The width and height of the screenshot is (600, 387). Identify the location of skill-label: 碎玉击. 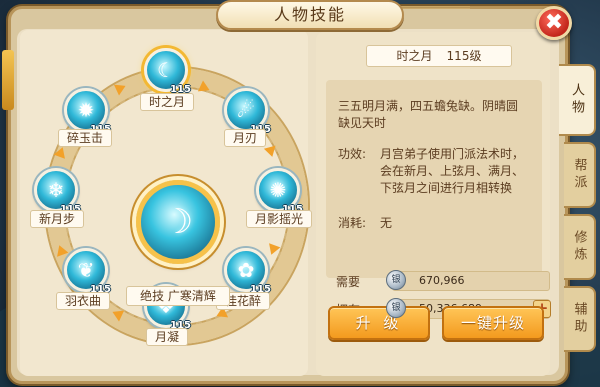
(85, 138).